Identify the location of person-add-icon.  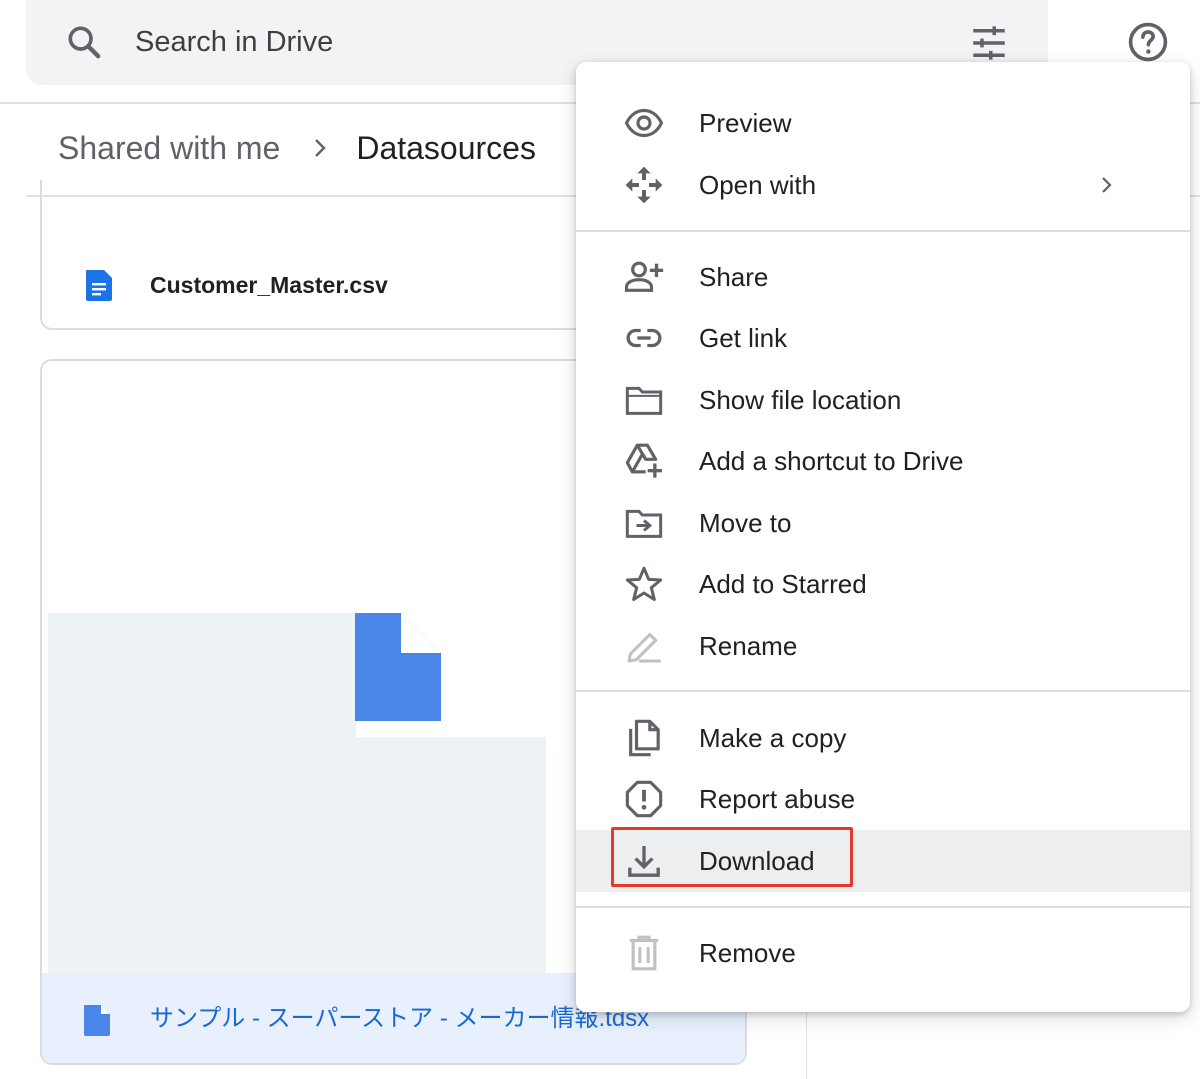
(644, 276).